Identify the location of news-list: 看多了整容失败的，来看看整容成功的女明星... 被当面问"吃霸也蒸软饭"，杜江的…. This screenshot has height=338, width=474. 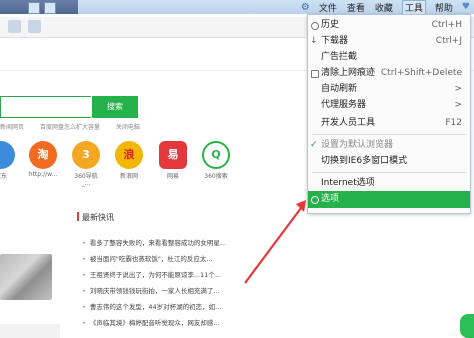
(167, 283).